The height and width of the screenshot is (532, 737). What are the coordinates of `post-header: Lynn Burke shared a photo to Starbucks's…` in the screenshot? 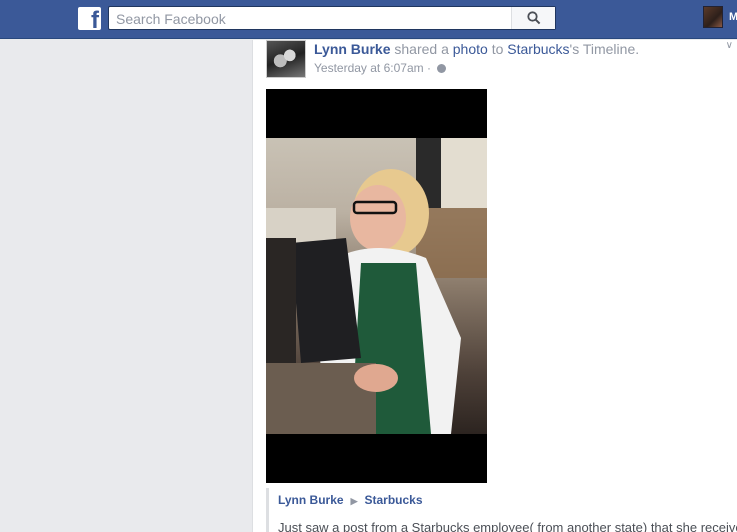 It's located at (476, 49).